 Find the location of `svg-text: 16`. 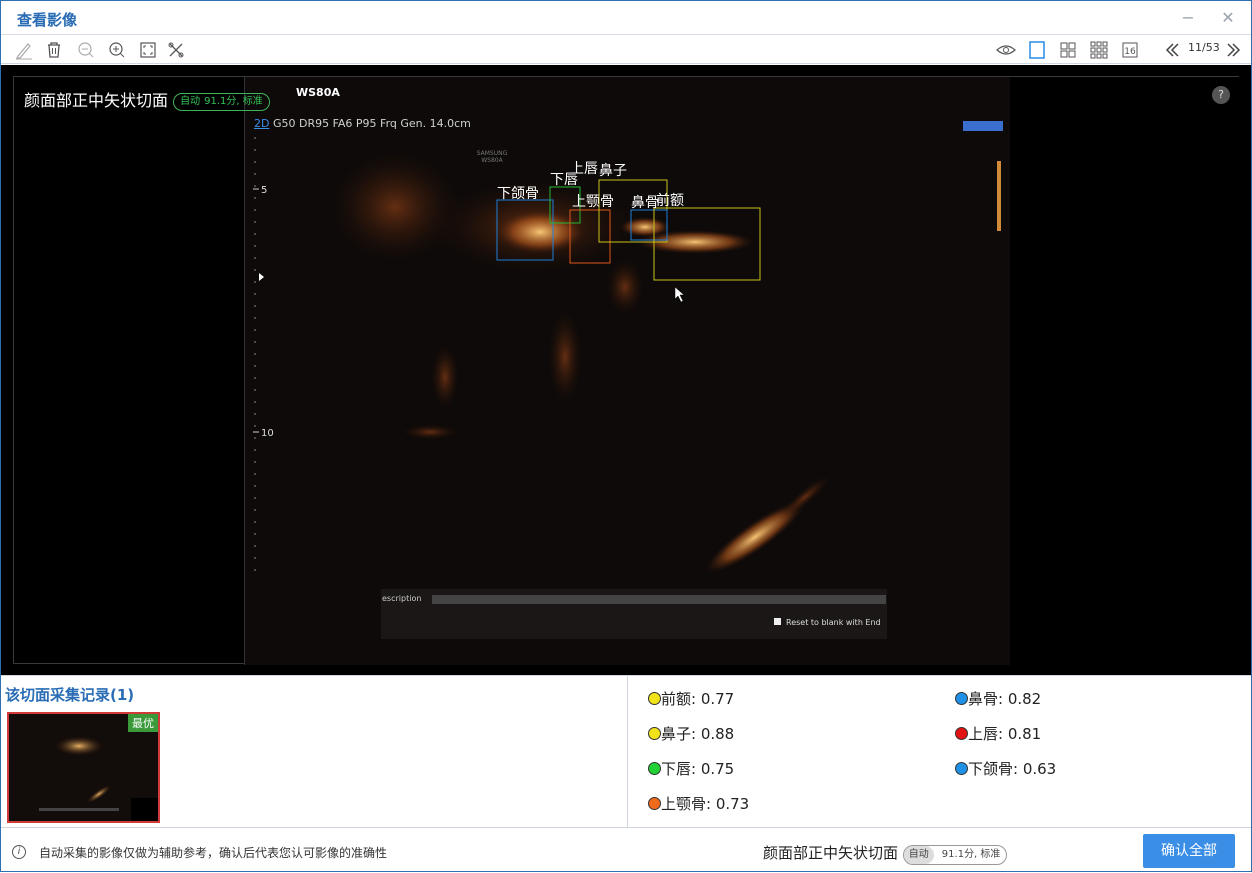

svg-text: 16 is located at coordinates (1130, 52).